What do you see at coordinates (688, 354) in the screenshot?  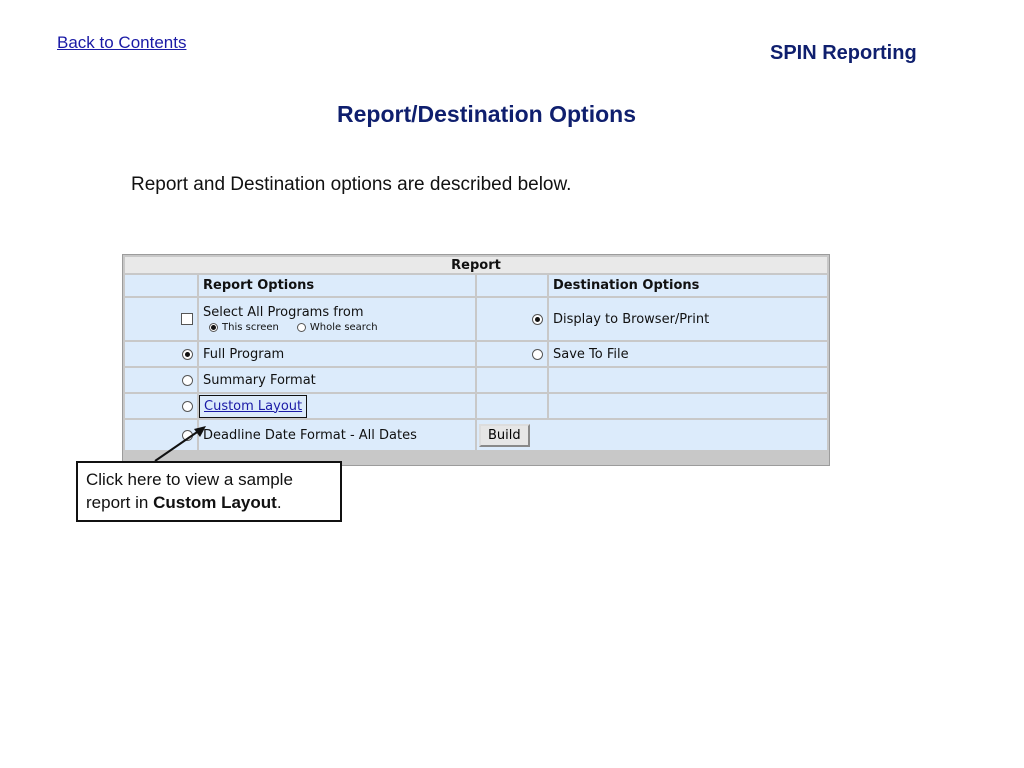 I see `save-to-file-label: Save To File` at bounding box center [688, 354].